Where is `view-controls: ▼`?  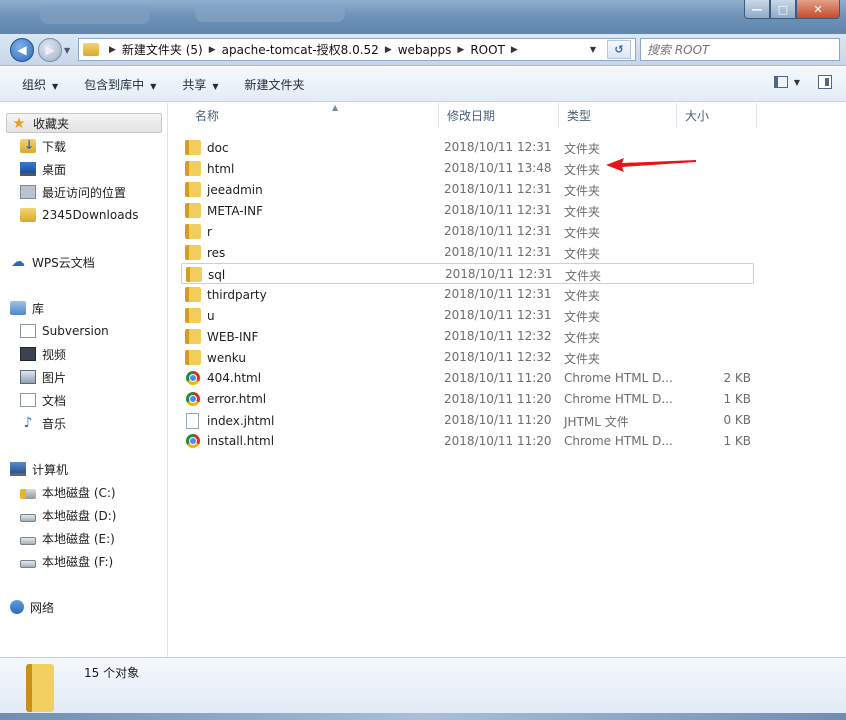
view-controls: ▼ is located at coordinates (802, 82).